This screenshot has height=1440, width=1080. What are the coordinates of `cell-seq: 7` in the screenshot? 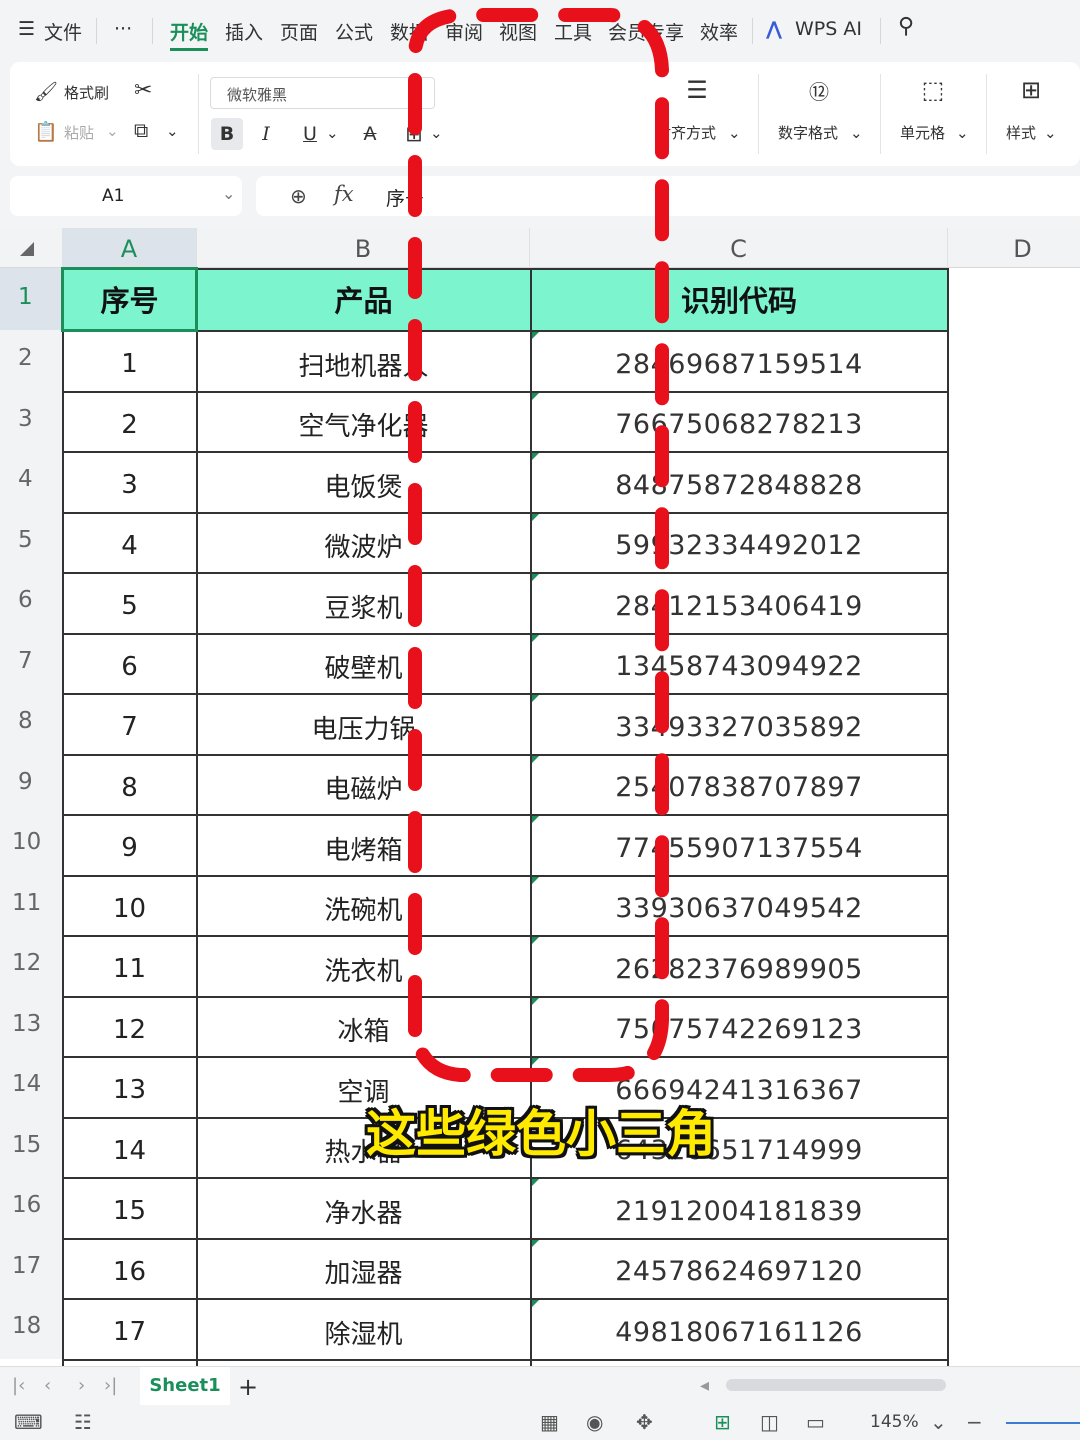 It's located at (129, 727).